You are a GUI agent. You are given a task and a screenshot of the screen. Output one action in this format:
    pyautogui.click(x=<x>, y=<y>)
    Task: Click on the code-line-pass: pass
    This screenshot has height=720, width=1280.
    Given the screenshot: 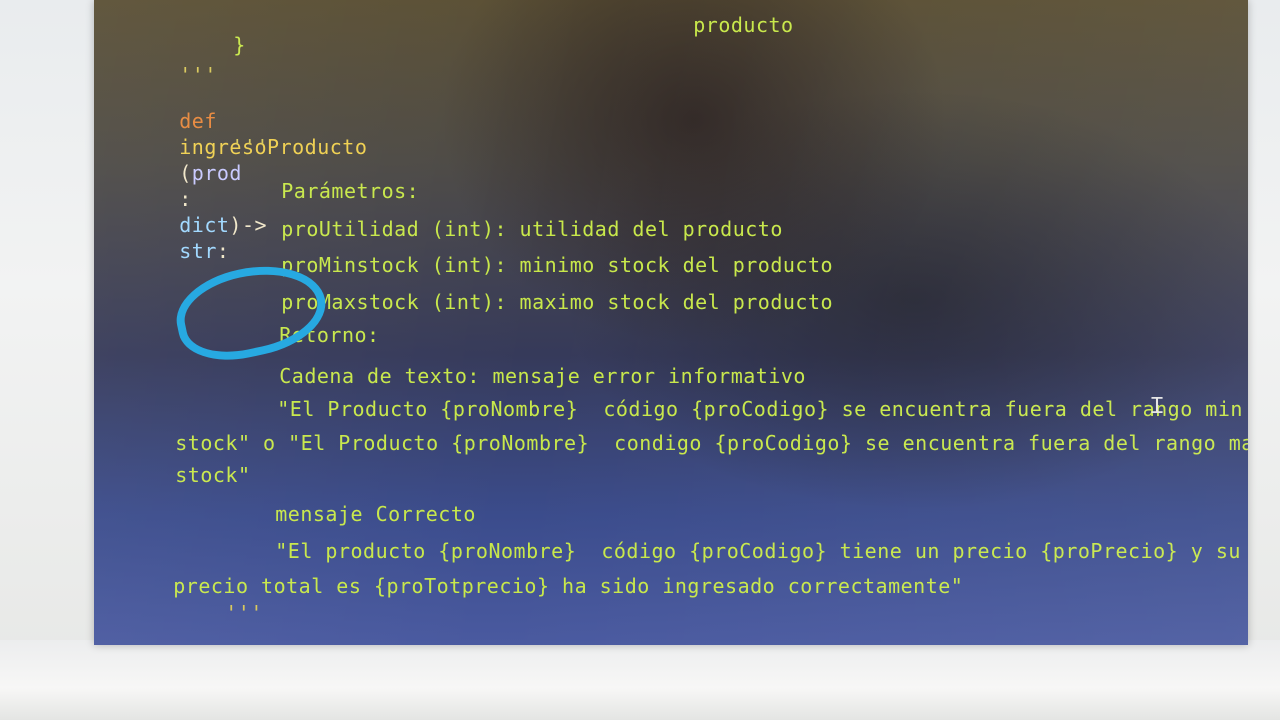 What is the action you would take?
    pyautogui.click(x=210, y=630)
    